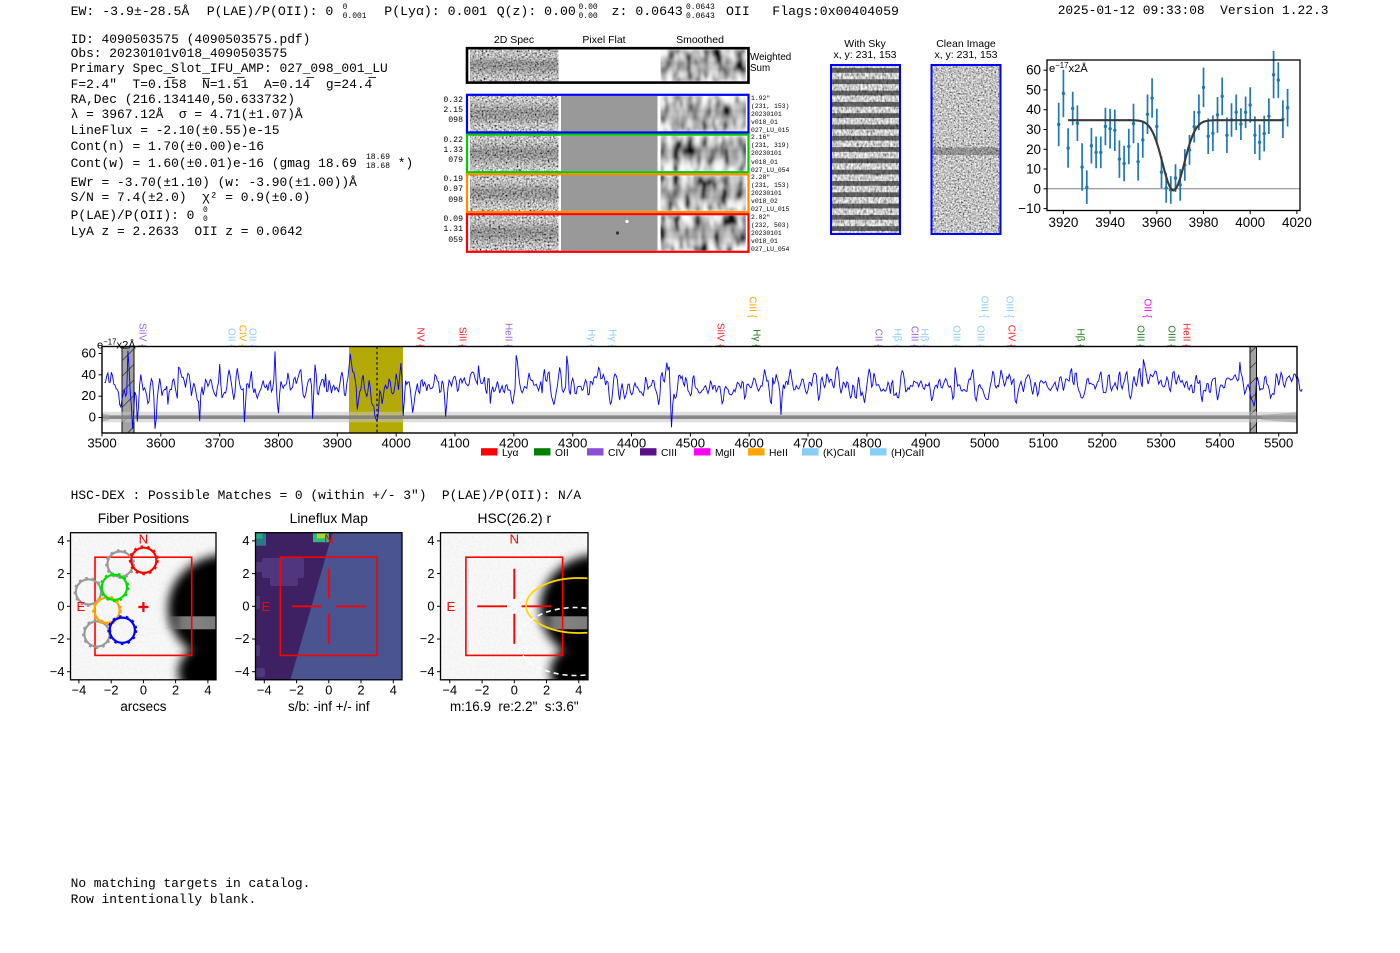  Describe the element at coordinates (1033, 89) in the screenshot. I see `svg-text: 50` at that location.